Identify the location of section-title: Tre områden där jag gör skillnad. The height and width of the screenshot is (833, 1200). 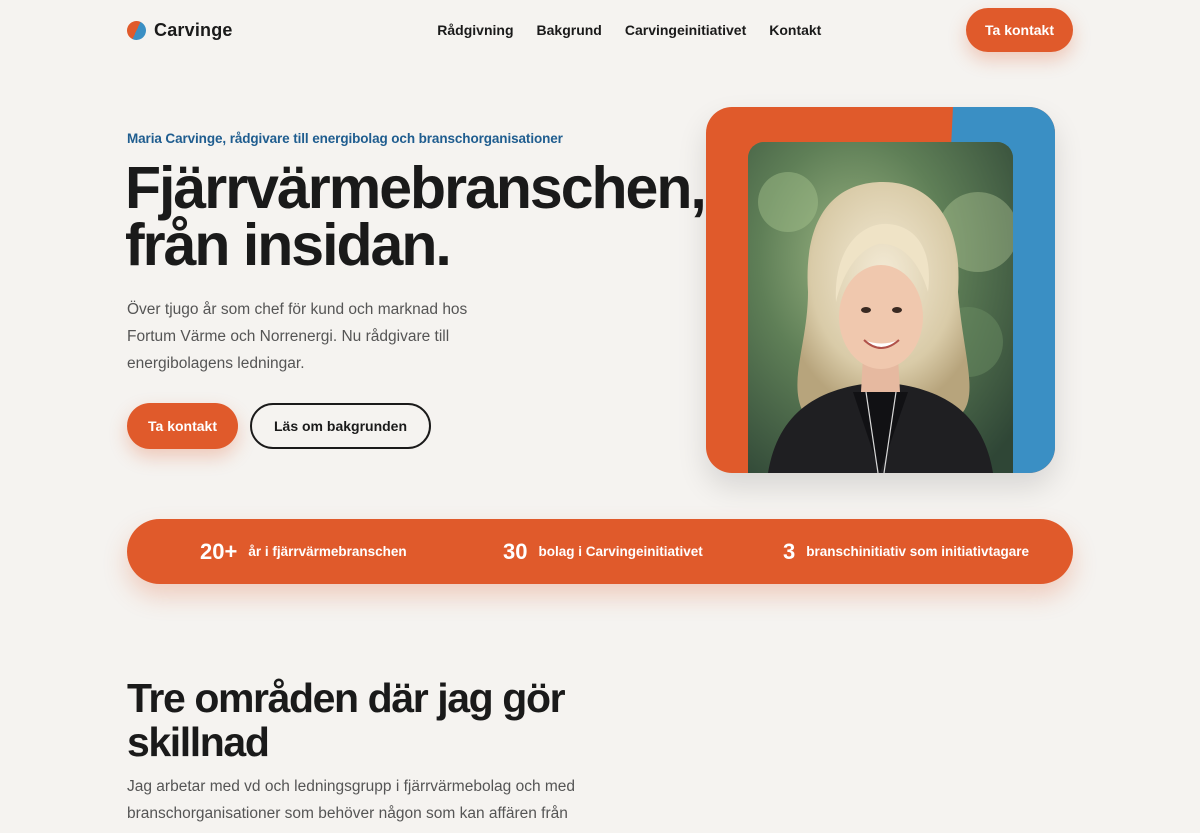
(346, 720).